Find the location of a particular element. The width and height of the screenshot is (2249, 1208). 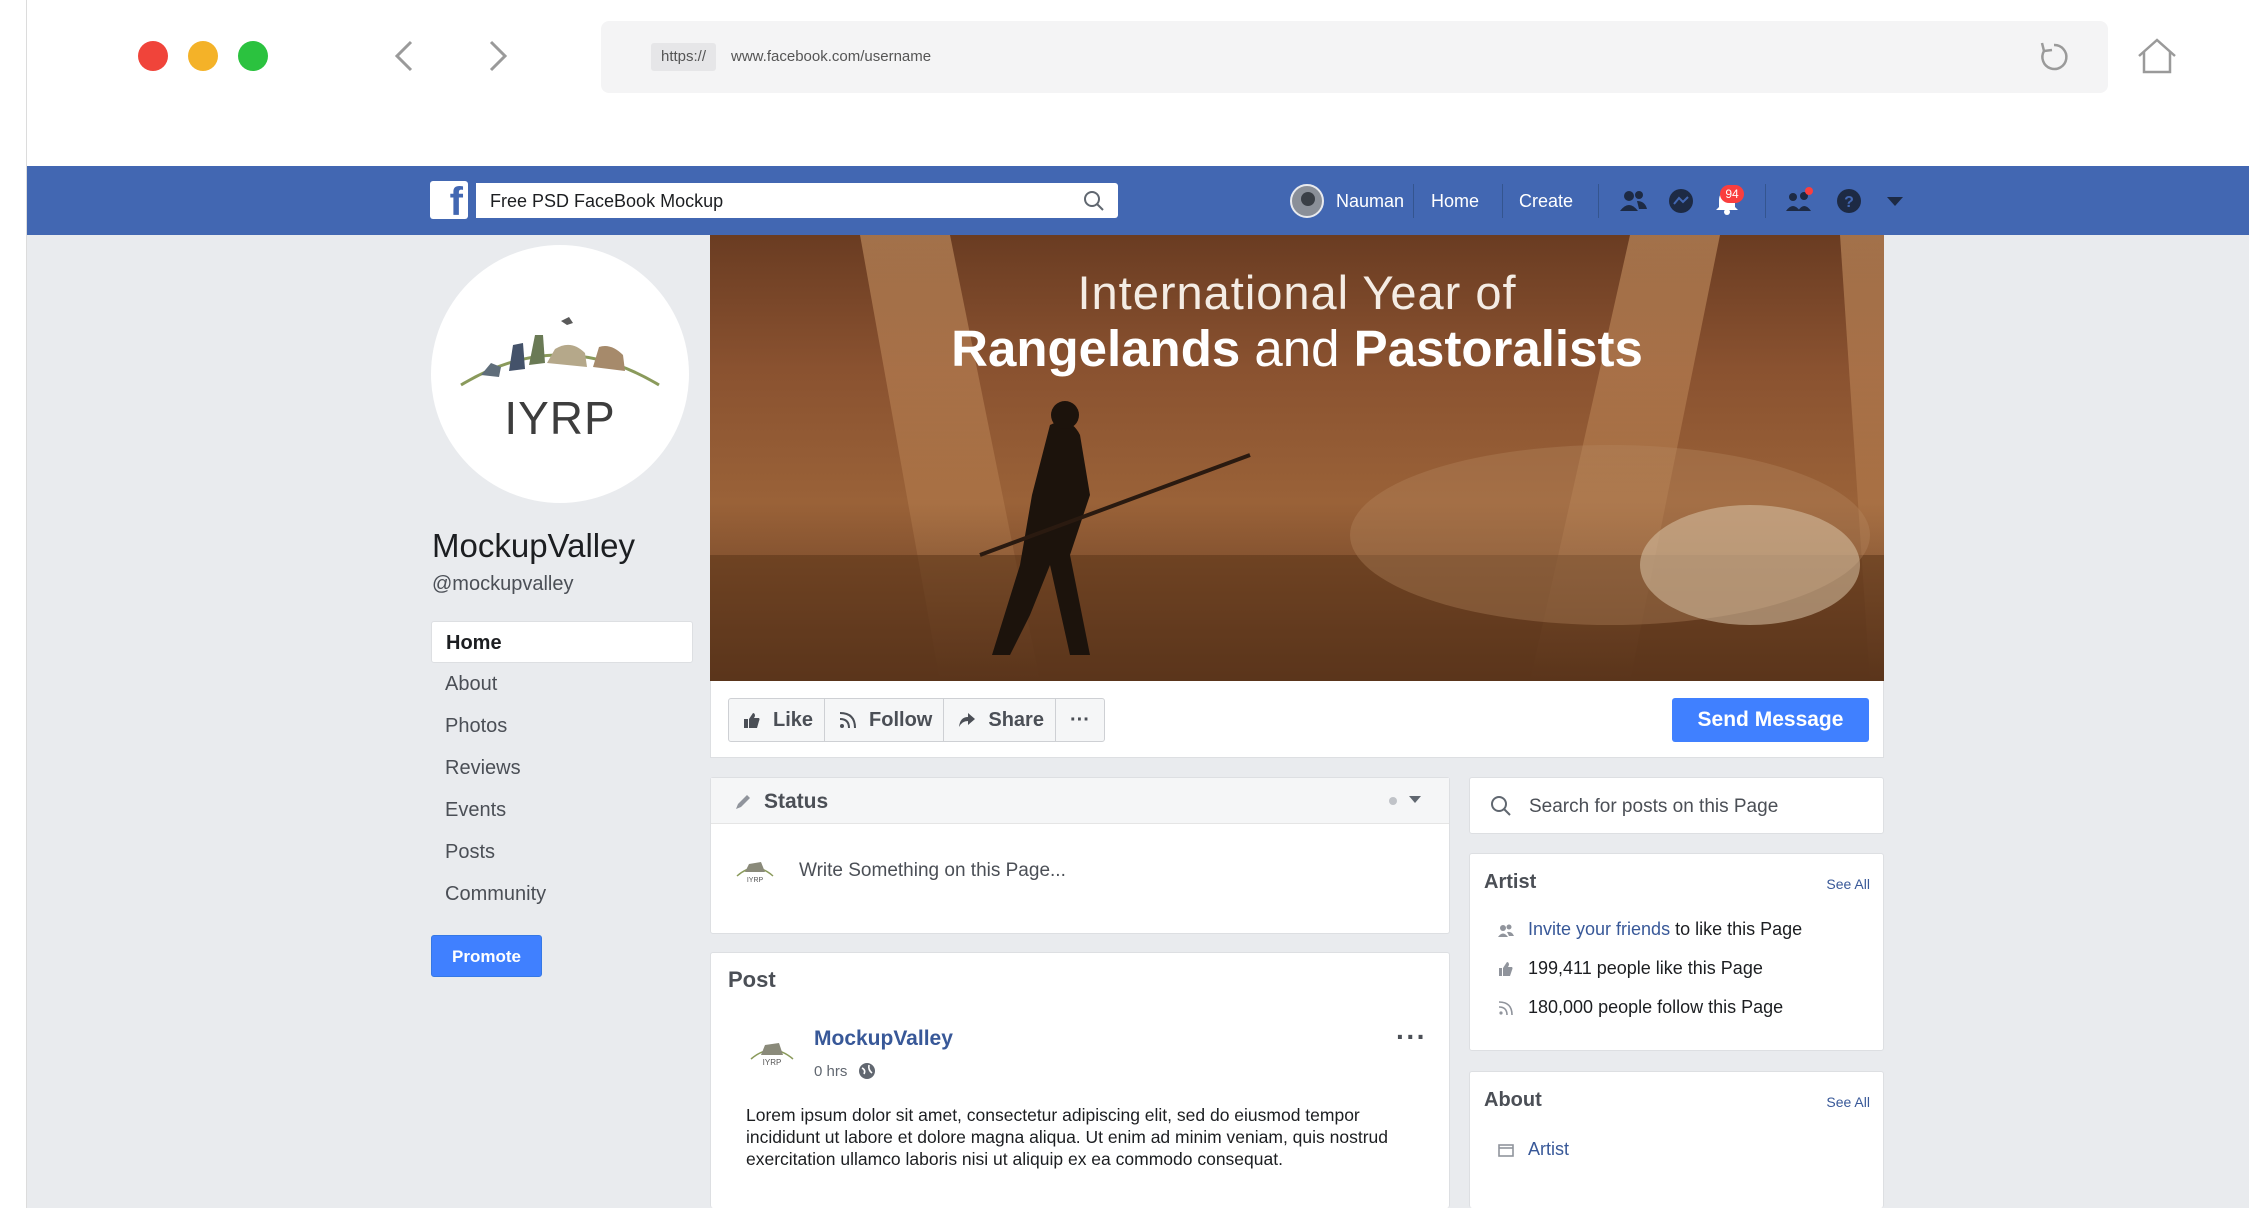

search-placeholder: Search for posts on this Page is located at coordinates (1654, 806).